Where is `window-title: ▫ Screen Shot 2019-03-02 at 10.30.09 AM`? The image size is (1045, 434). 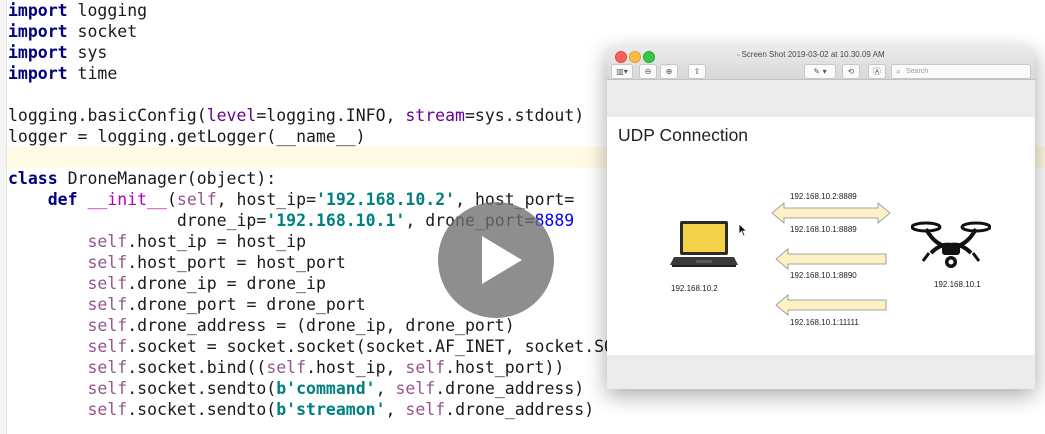
window-title: ▫ Screen Shot 2019-03-02 at 10.30.09 AM is located at coordinates (811, 54).